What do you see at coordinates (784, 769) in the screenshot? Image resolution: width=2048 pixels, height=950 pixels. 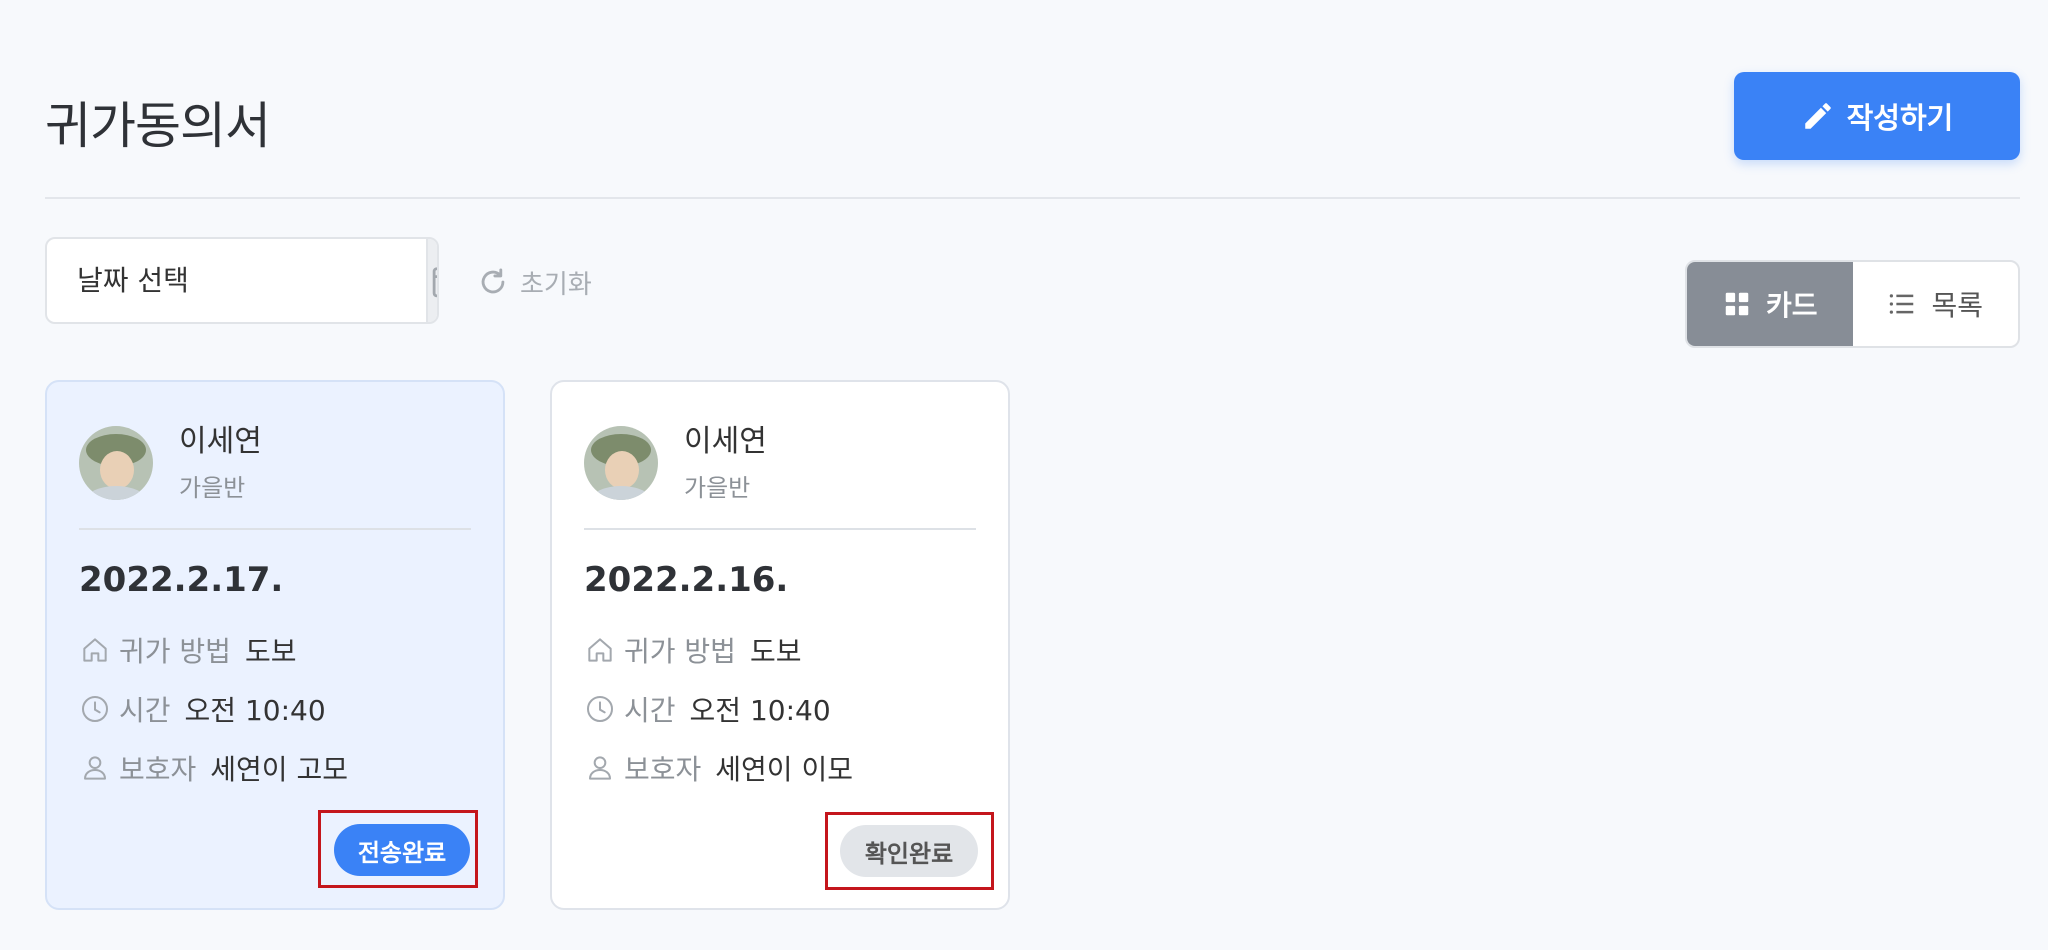 I see `guardian-value: 세연이 이모` at bounding box center [784, 769].